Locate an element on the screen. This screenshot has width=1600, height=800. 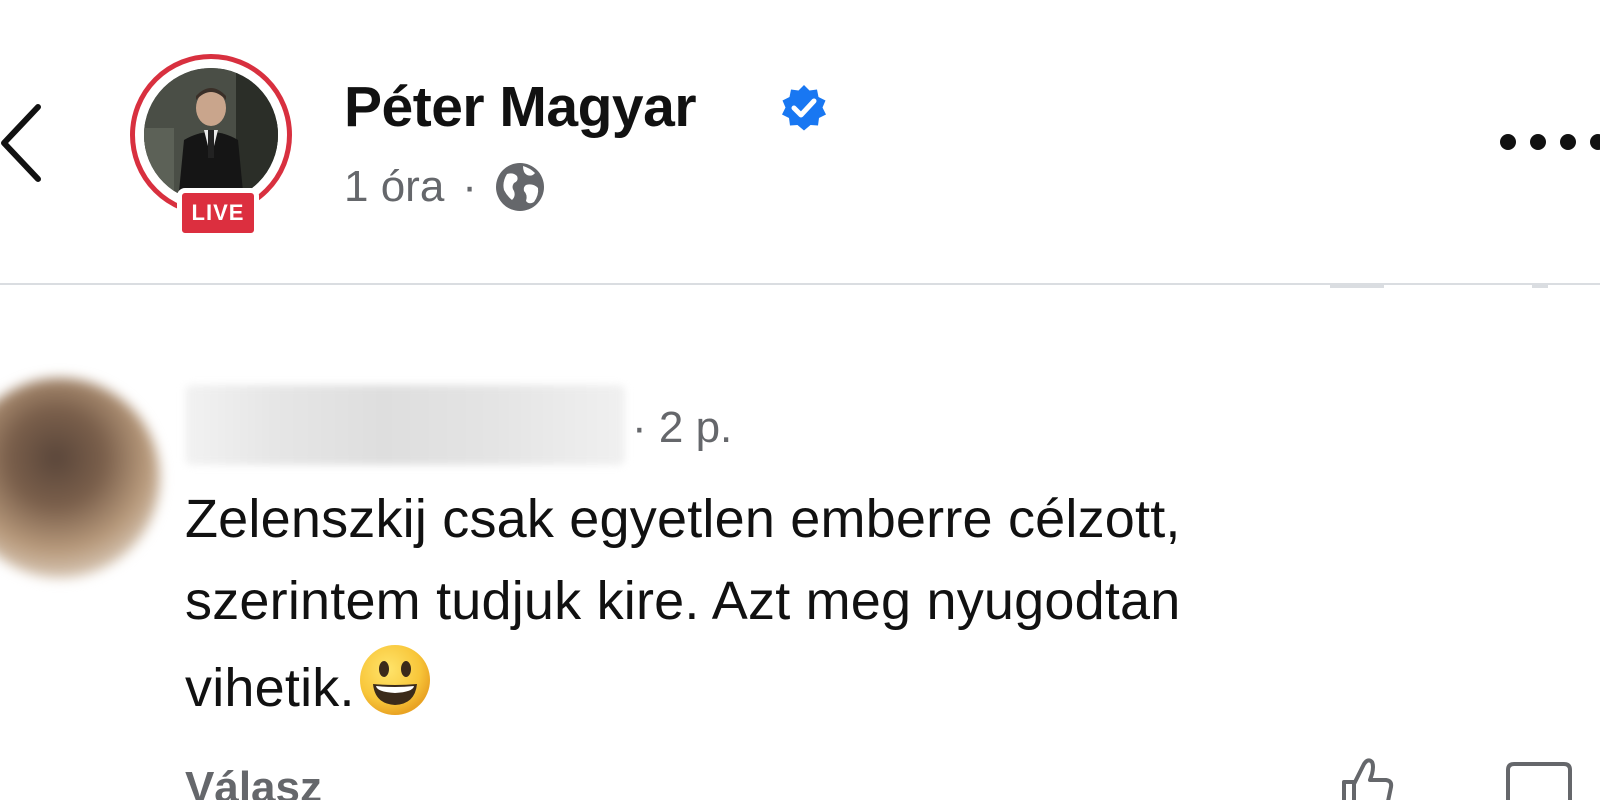
comment-icon is located at coordinates (1539, 777).